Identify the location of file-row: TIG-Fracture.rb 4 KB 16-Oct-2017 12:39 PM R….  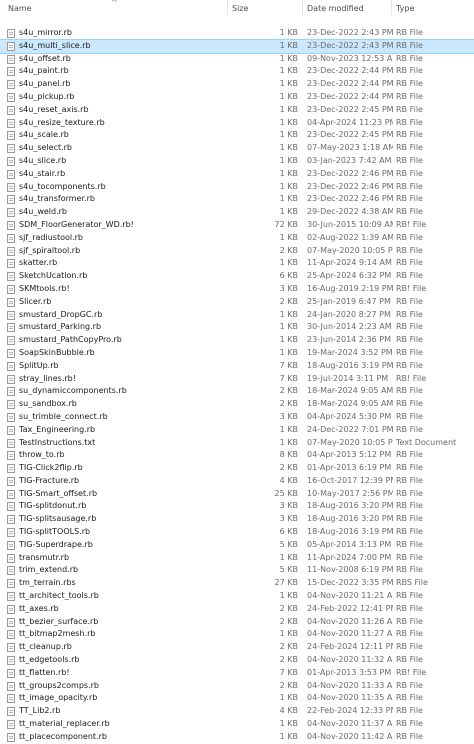
(237, 481).